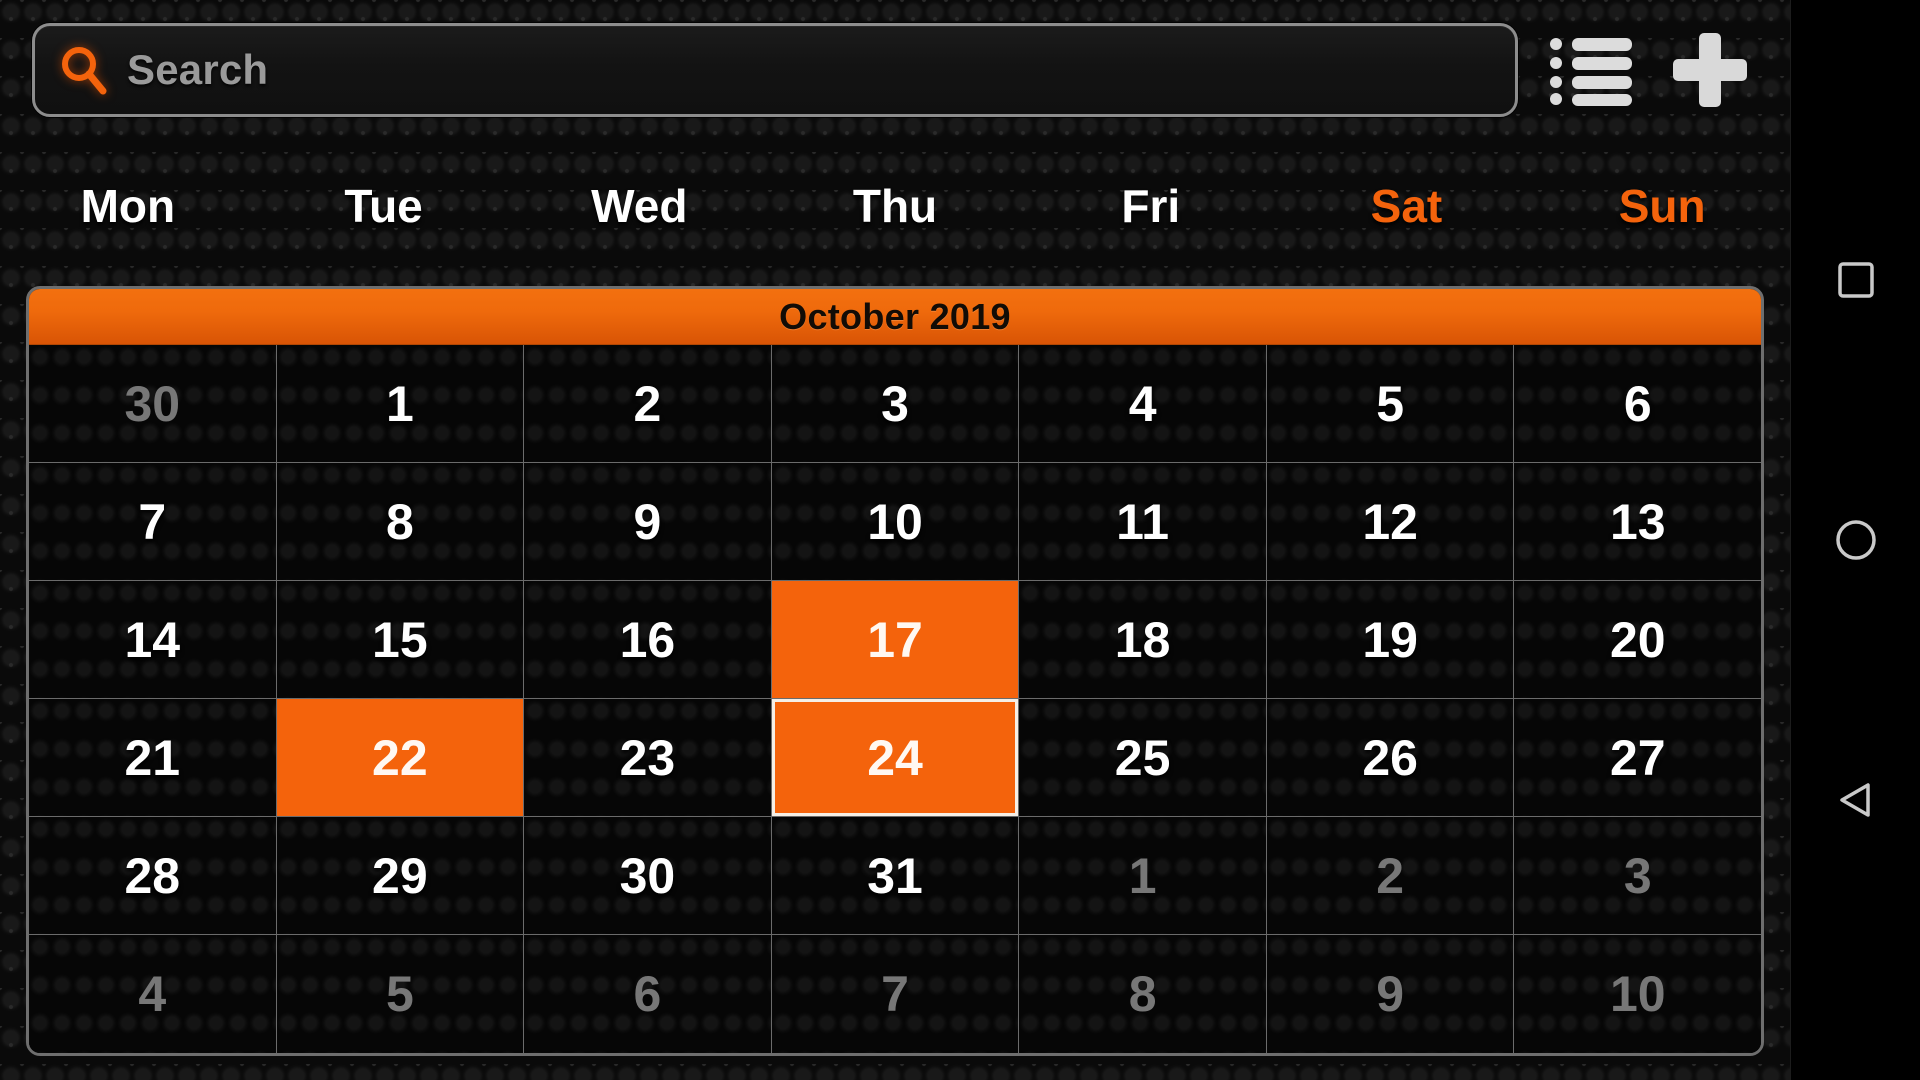 This screenshot has width=1920, height=1080. I want to click on calendar-day-cell: 25, so click(1143, 758).